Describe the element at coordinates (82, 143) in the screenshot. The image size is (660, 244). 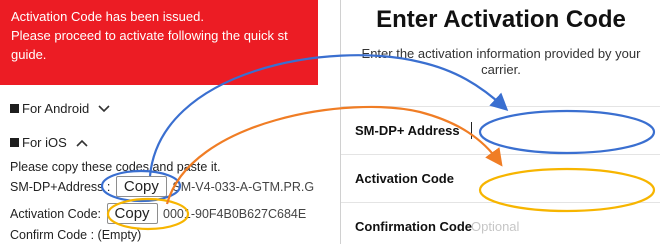
I see `chevron-up-icon` at that location.